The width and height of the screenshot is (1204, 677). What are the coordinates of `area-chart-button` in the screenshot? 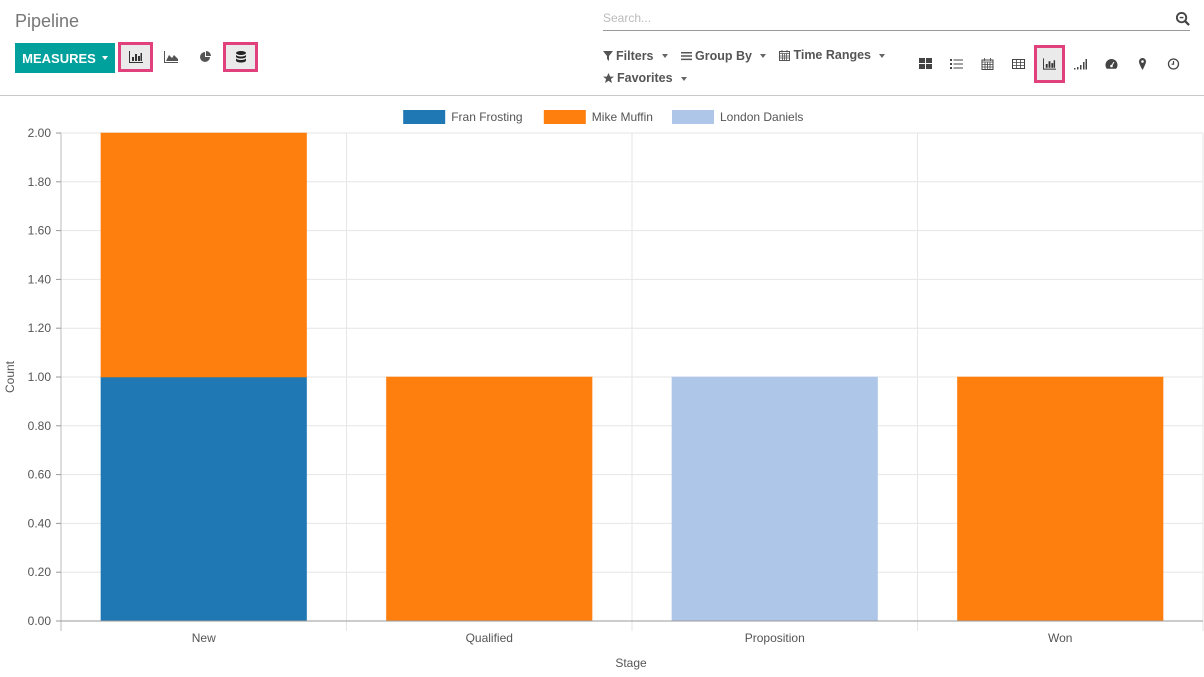 It's located at (170, 57).